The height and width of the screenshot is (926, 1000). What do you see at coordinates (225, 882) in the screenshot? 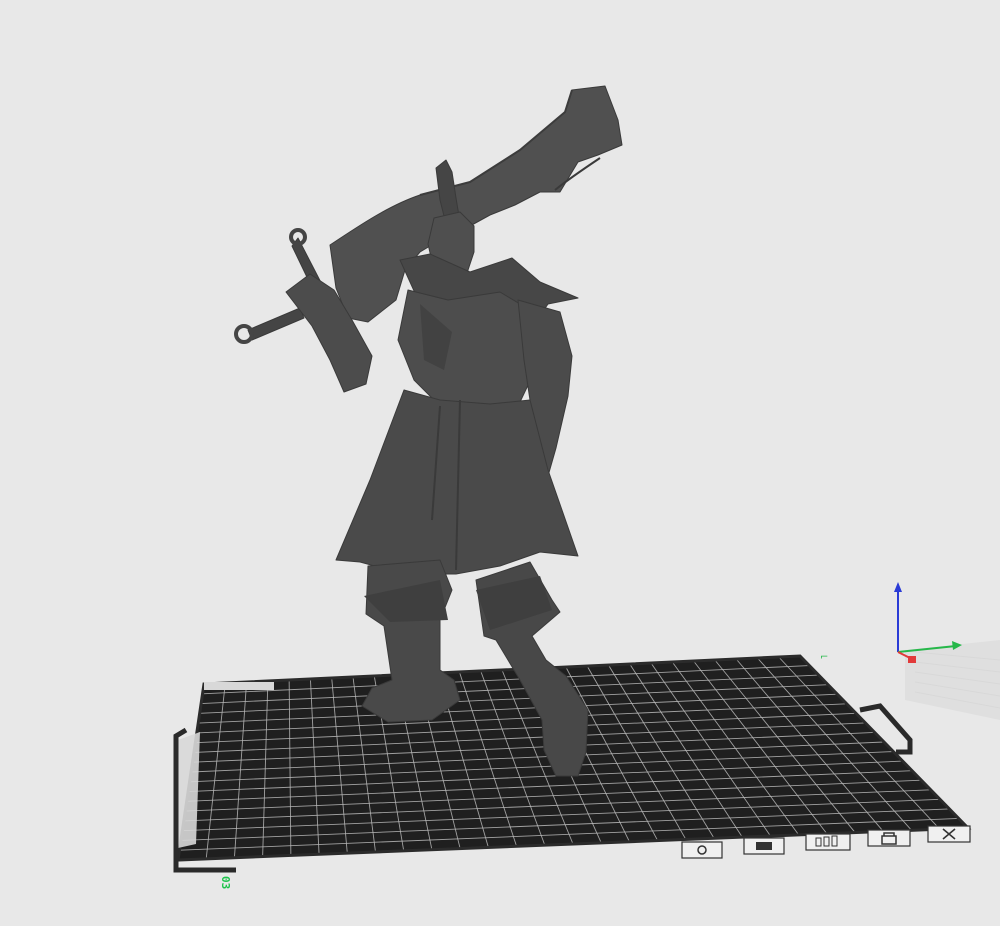
I see `plate-number: 03` at bounding box center [225, 882].